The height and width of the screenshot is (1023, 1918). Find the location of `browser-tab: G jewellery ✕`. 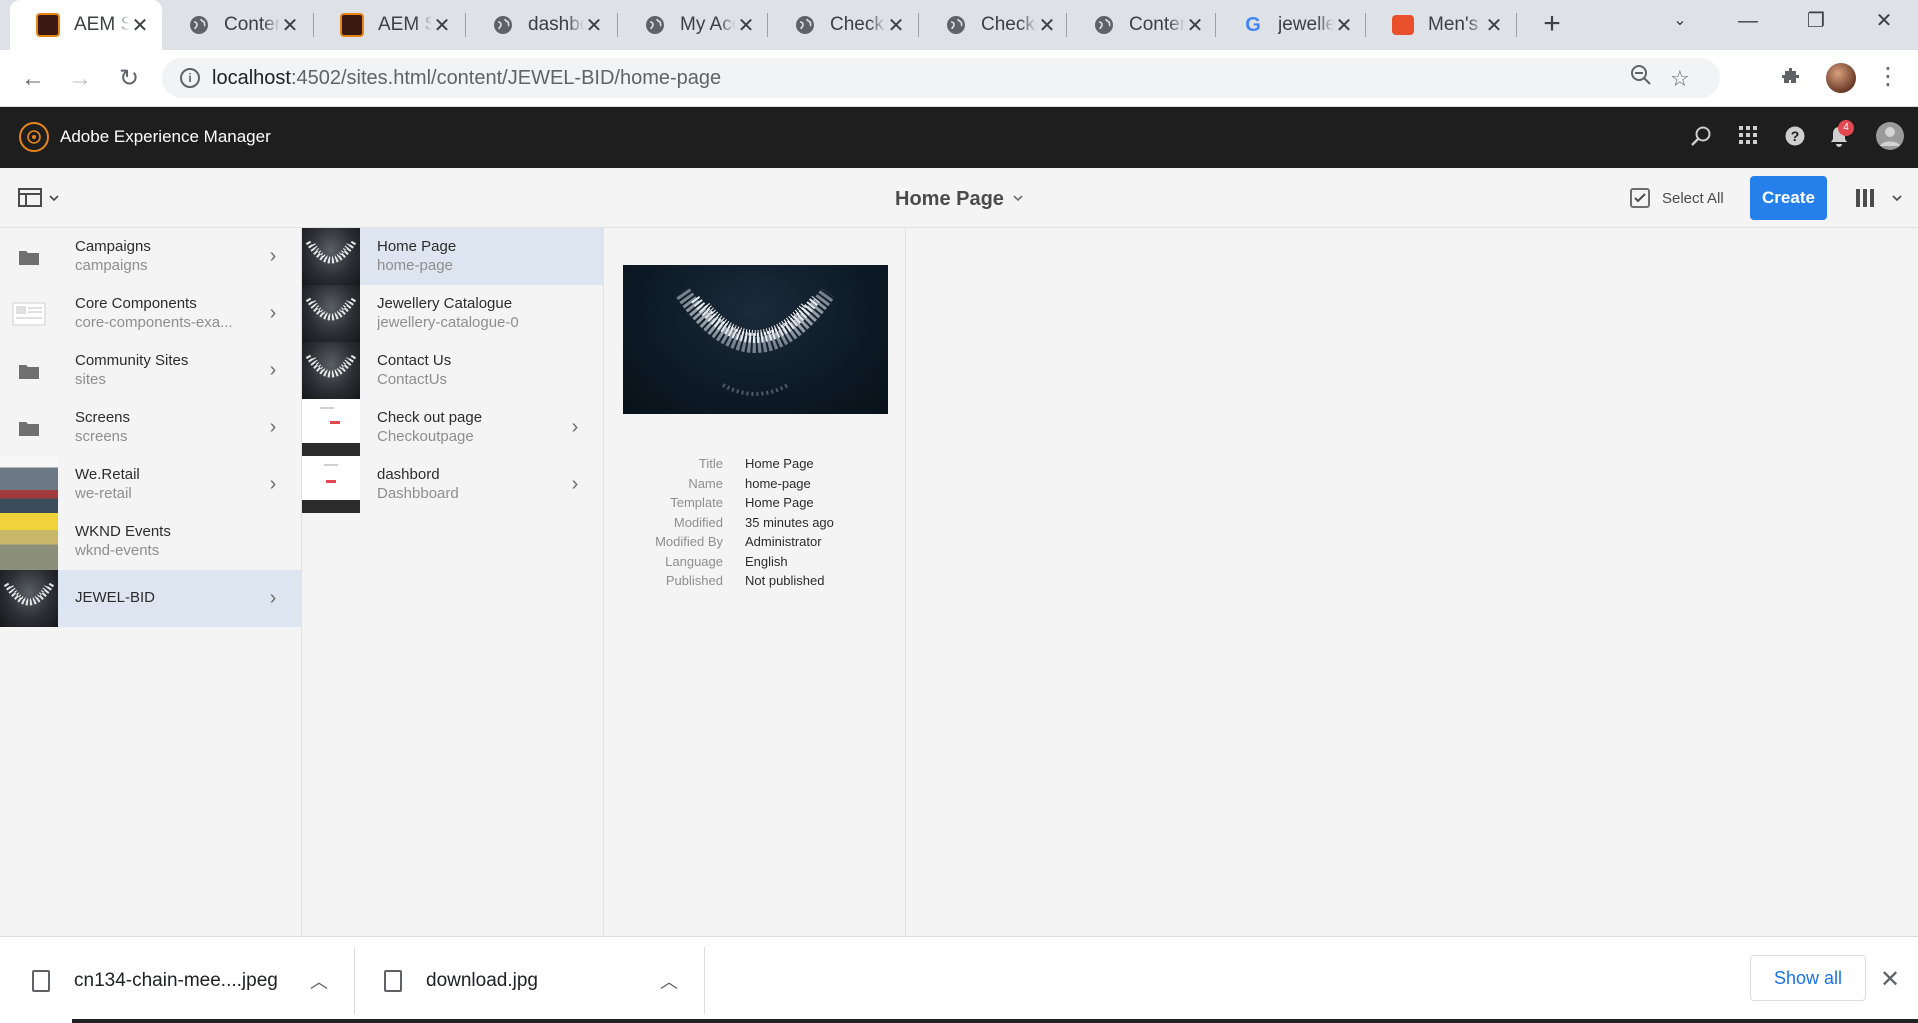

browser-tab: G jewellery ✕ is located at coordinates (1291, 25).